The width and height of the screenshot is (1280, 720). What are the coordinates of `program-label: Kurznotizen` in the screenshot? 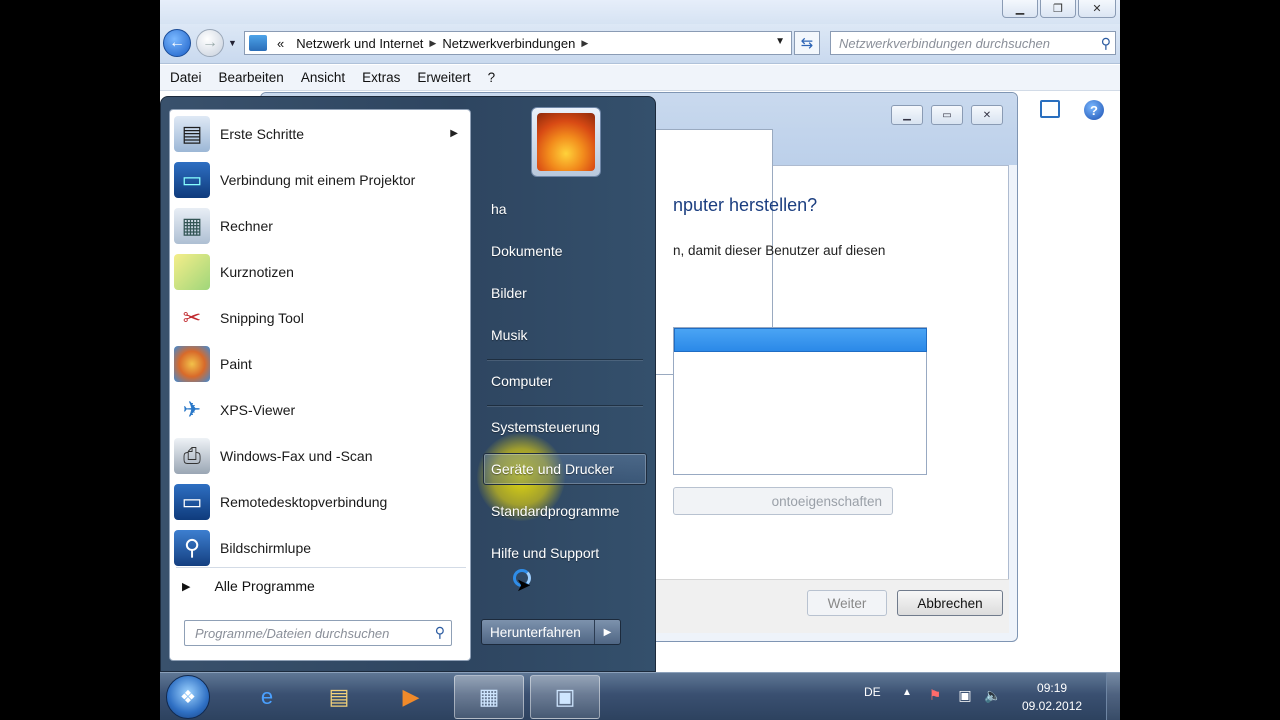 It's located at (257, 272).